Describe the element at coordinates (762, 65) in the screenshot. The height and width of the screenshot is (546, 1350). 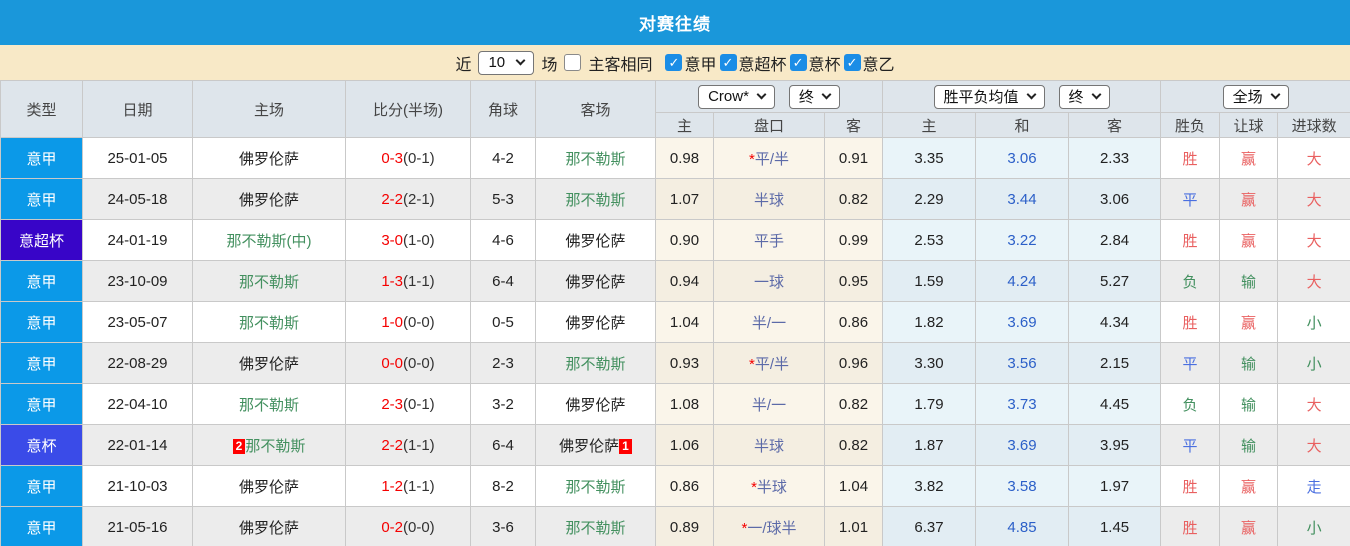
I see `league-label-supercup: 意超杯` at that location.